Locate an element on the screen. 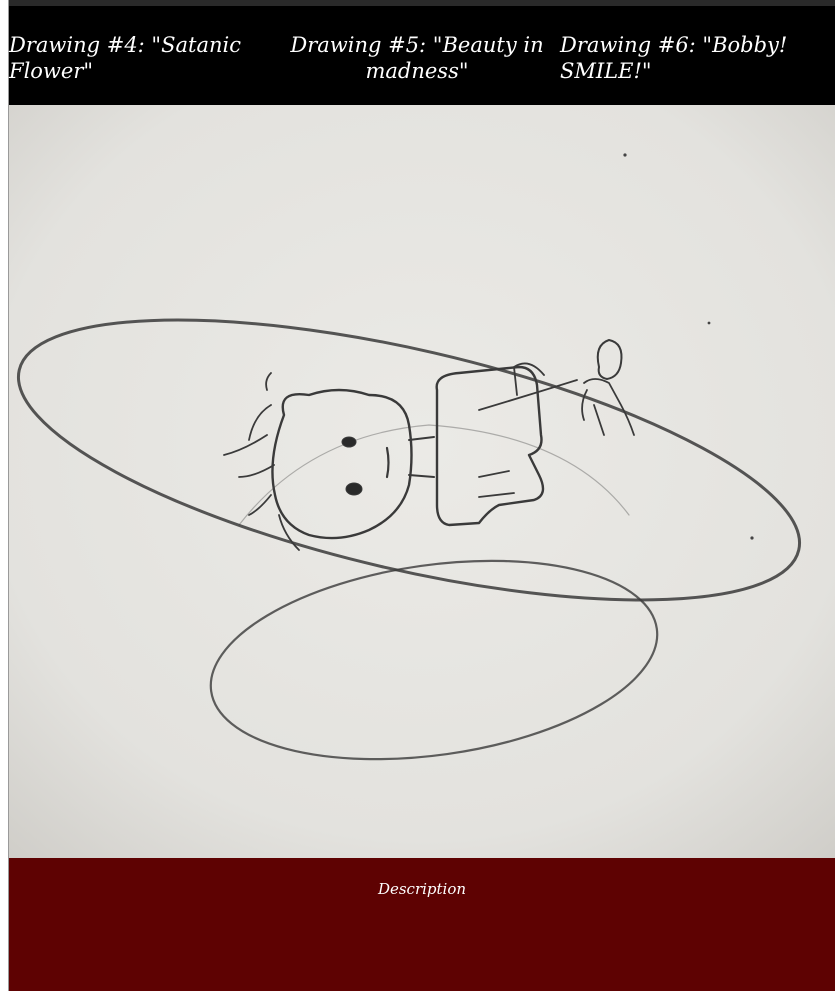 The height and width of the screenshot is (991, 839). figure-right-eye is located at coordinates (354, 489).